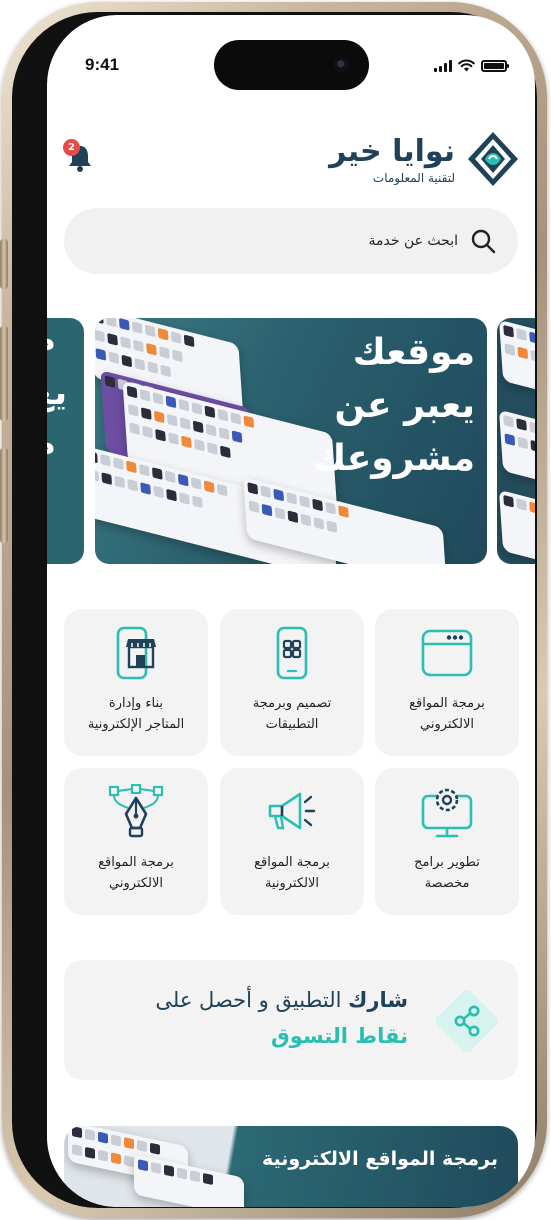  I want to click on search-icon, so click(483, 241).